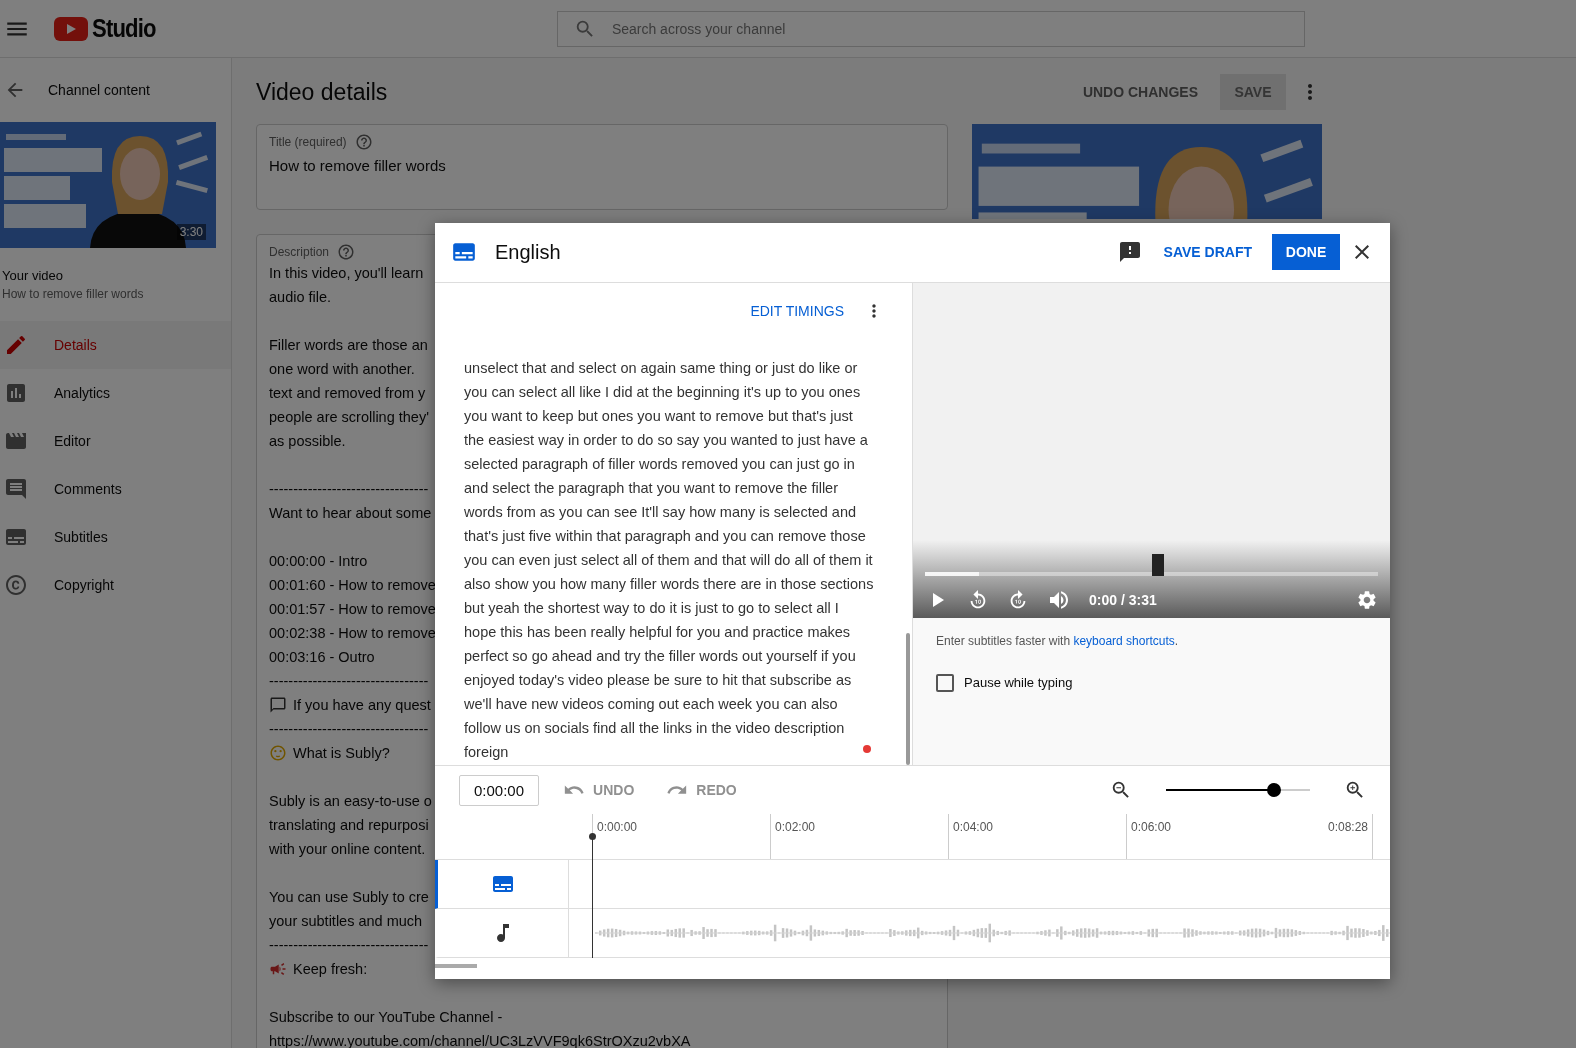  I want to click on undo-changes-button: UNDO CHANGES, so click(1140, 92).